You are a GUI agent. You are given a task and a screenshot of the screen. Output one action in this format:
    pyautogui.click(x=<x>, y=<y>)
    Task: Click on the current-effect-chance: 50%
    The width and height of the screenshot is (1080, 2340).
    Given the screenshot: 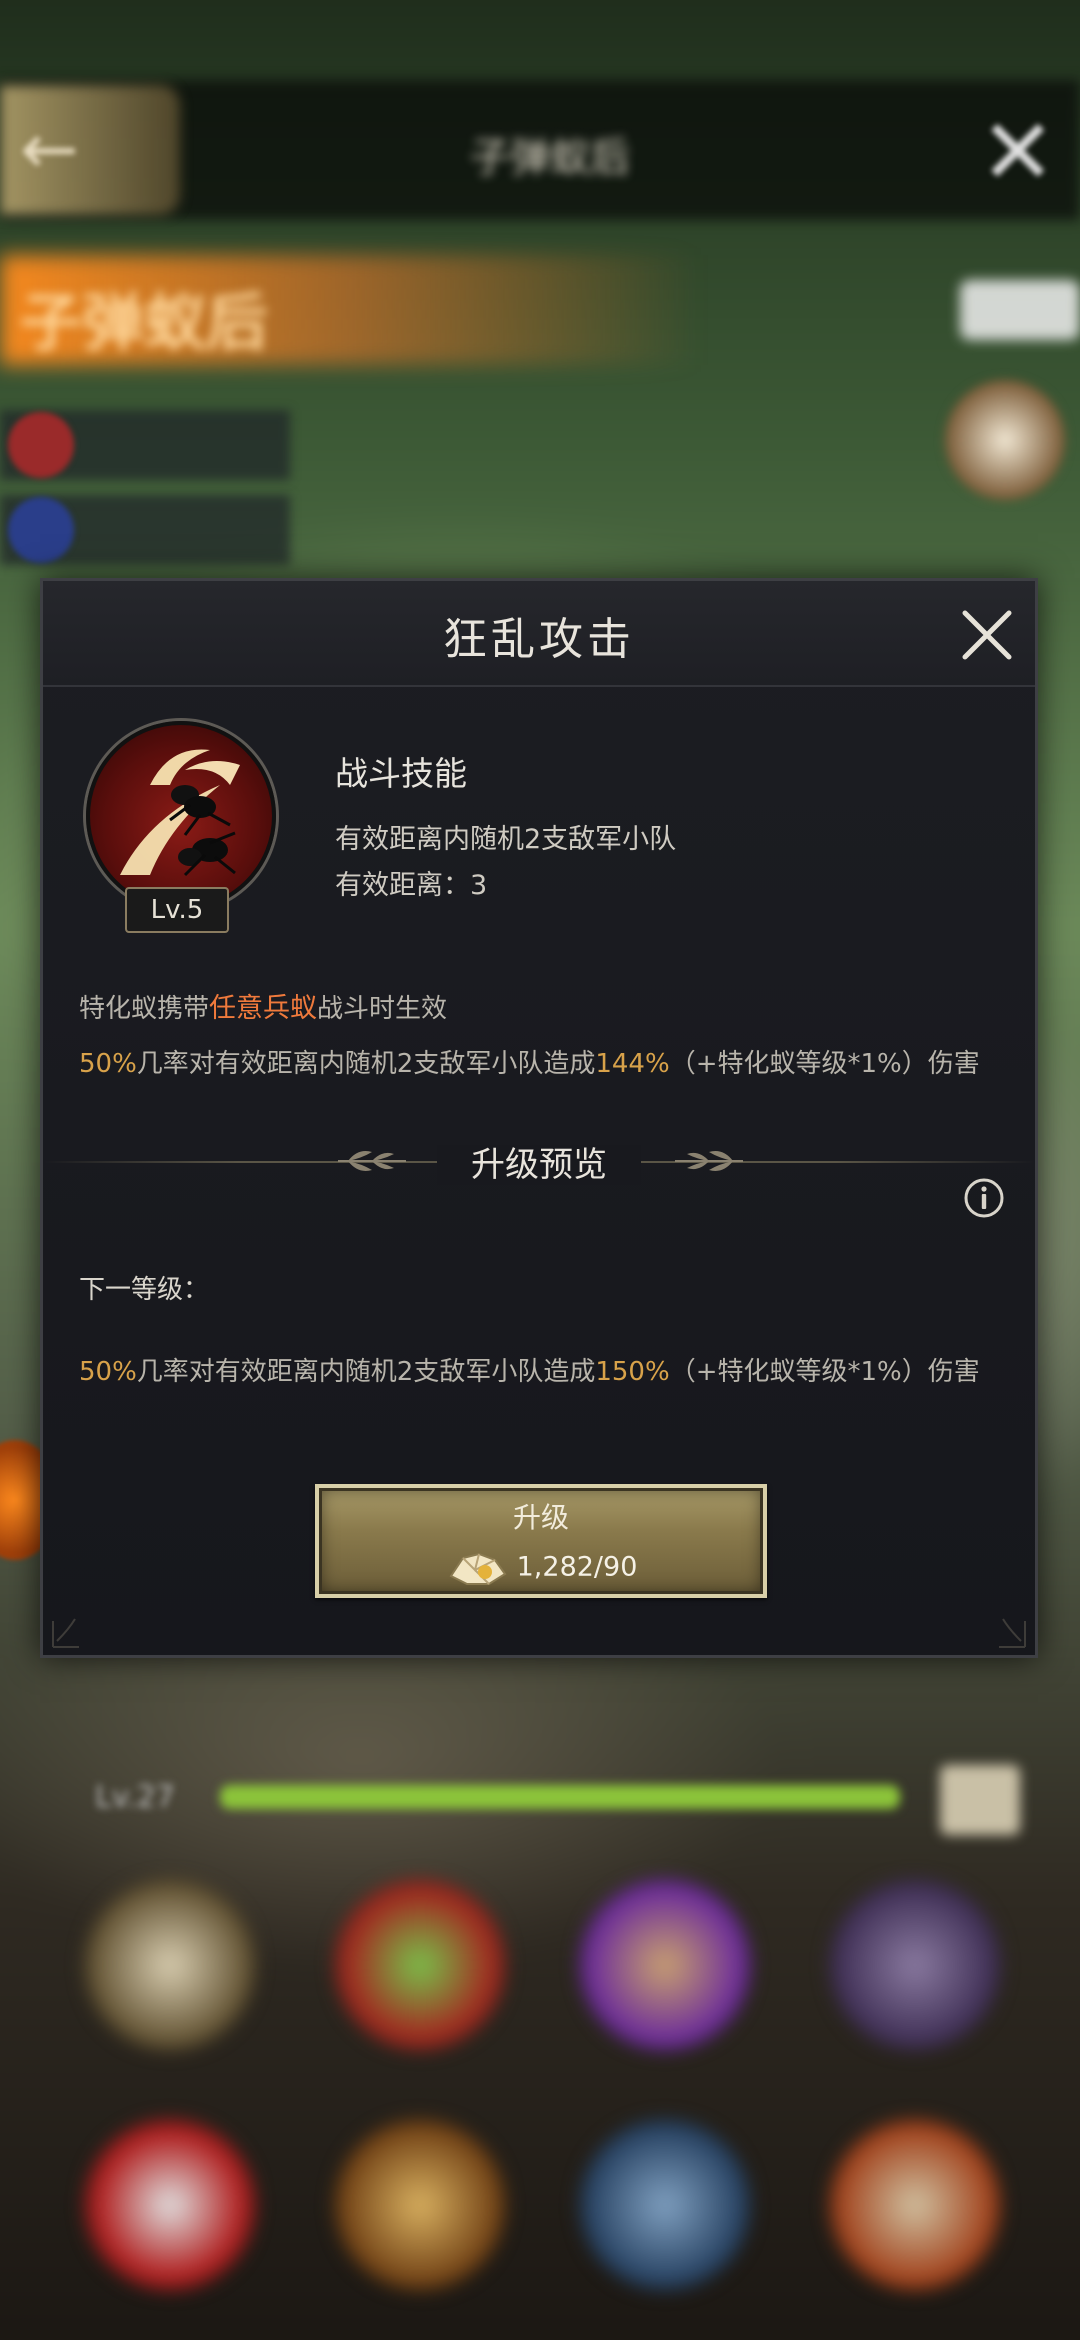 What is the action you would take?
    pyautogui.click(x=108, y=1064)
    